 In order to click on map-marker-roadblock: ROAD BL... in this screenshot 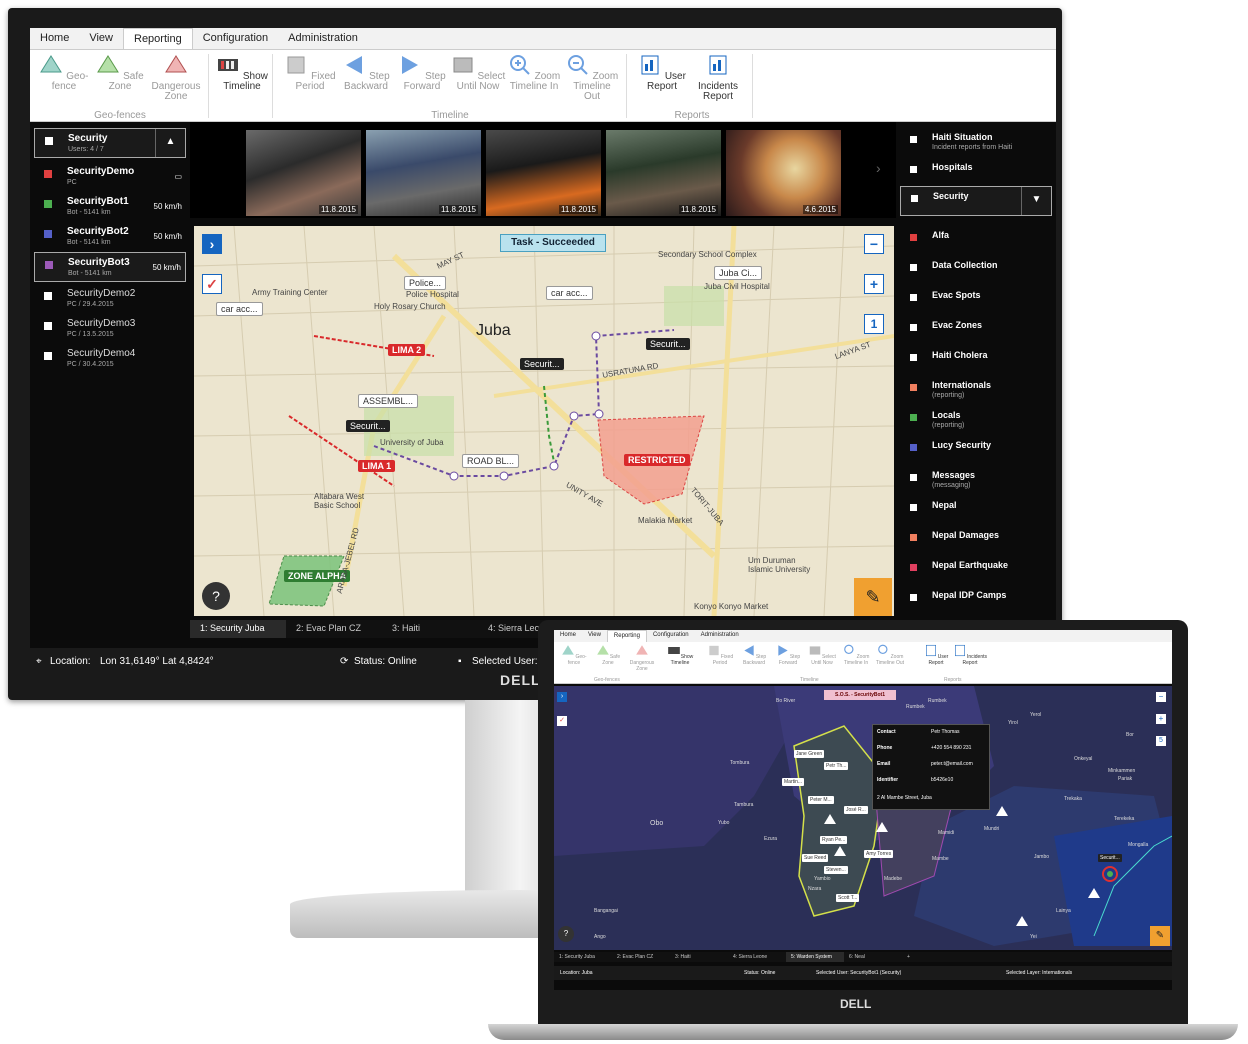, I will do `click(491, 461)`.